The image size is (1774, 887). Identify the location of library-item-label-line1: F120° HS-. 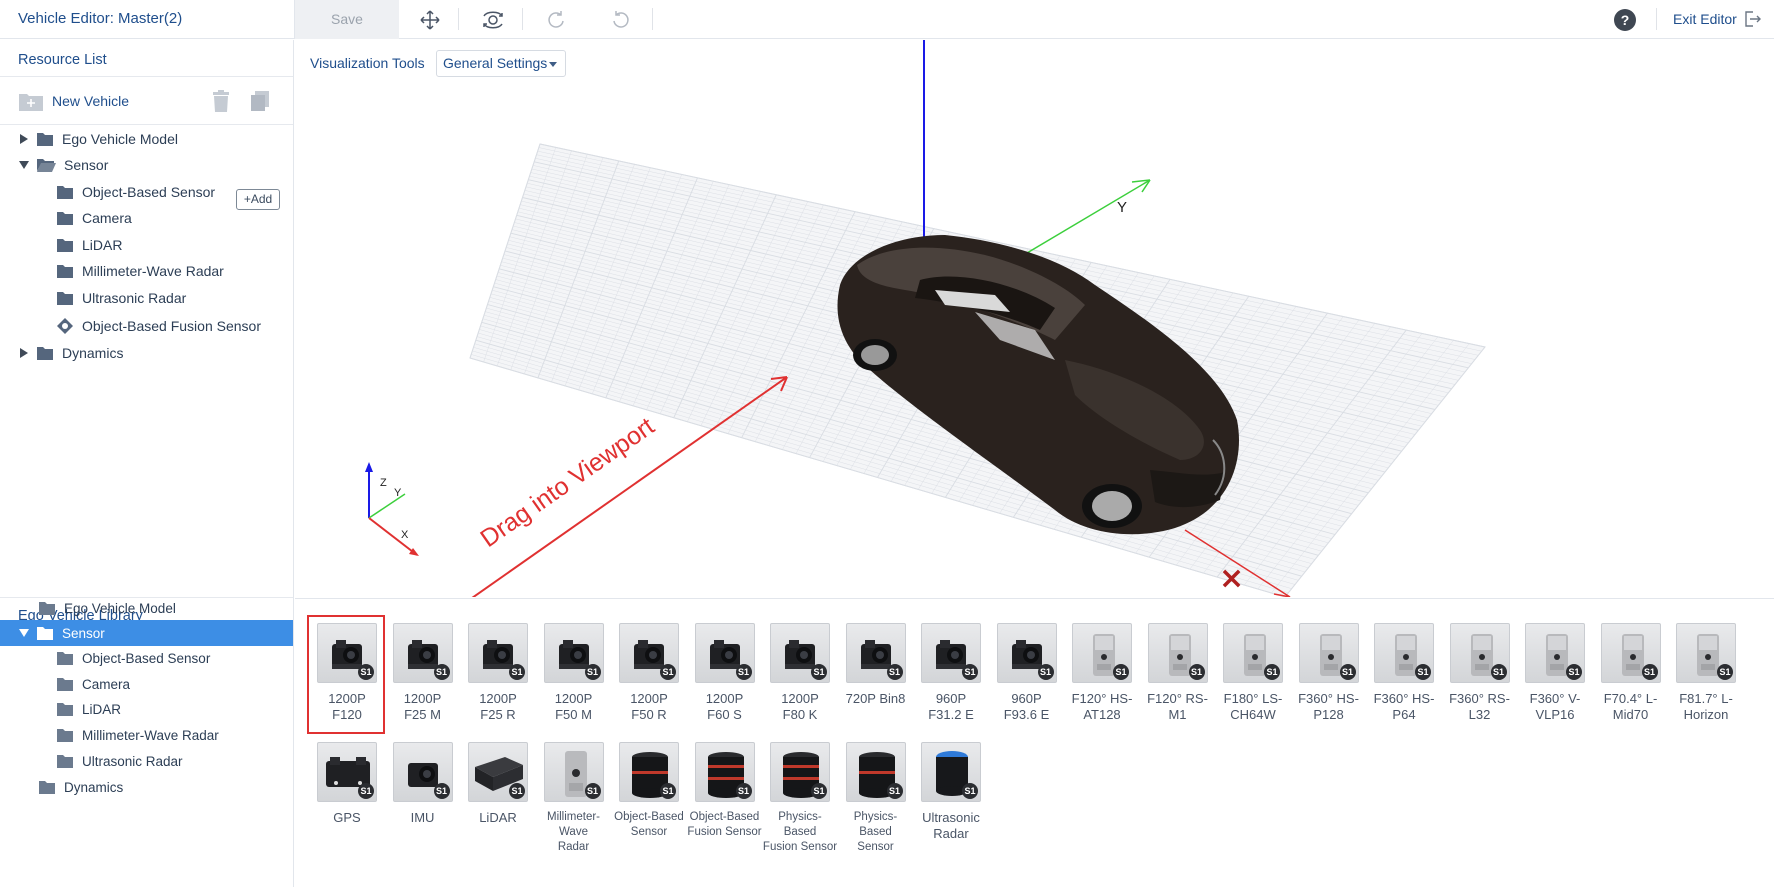
(1102, 698).